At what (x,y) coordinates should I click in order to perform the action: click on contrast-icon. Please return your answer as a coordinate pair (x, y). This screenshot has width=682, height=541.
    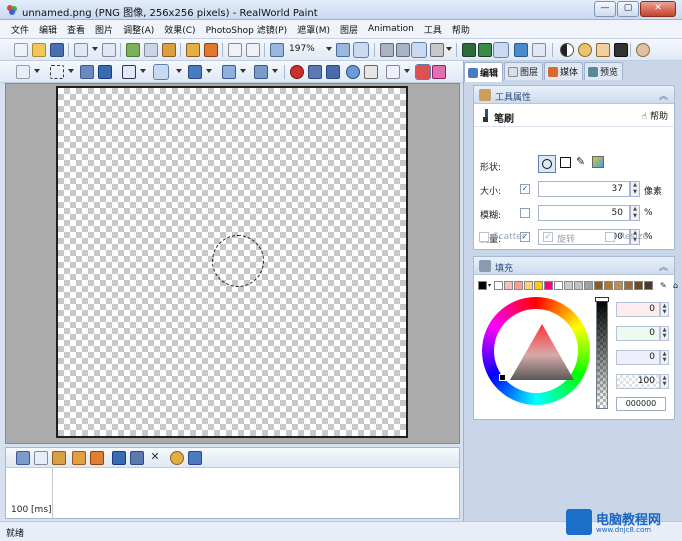
    Looking at the image, I should click on (567, 50).